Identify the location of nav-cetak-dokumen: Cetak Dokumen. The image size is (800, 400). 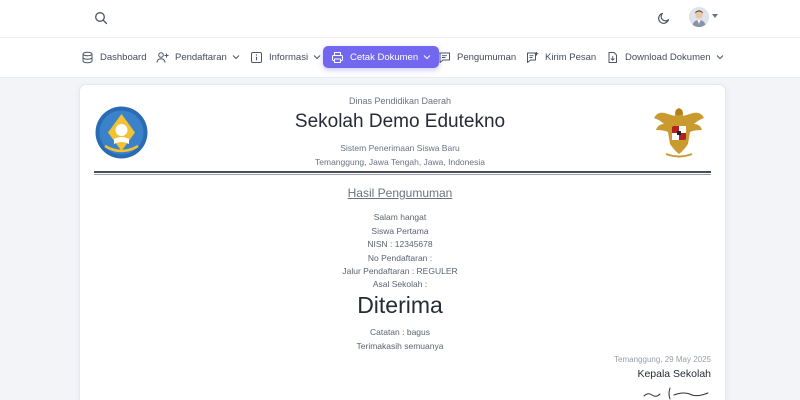
(381, 57).